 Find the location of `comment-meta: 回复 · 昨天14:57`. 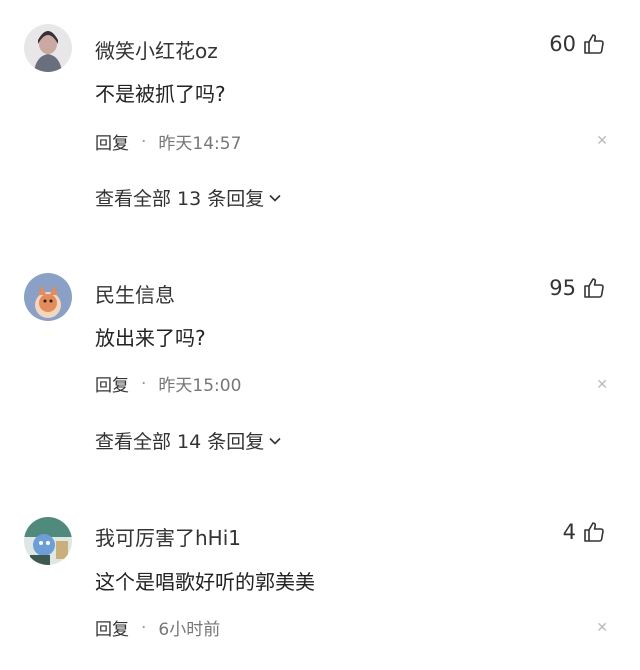

comment-meta: 回复 · 昨天14:57 is located at coordinates (168, 142).